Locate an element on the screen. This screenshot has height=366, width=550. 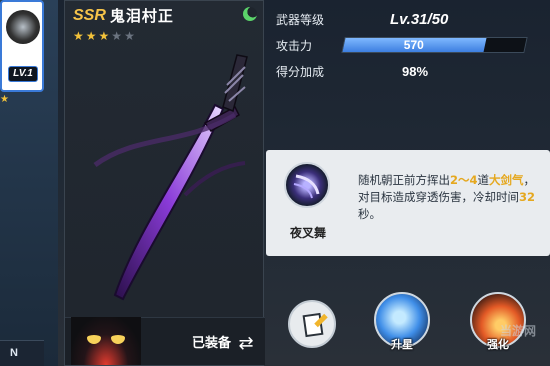
skill-description: 随机朝正前方挥出2～4道大剑气，对目标造成穿透伤害，冷却时间32秒。 is located at coordinates (451, 197).